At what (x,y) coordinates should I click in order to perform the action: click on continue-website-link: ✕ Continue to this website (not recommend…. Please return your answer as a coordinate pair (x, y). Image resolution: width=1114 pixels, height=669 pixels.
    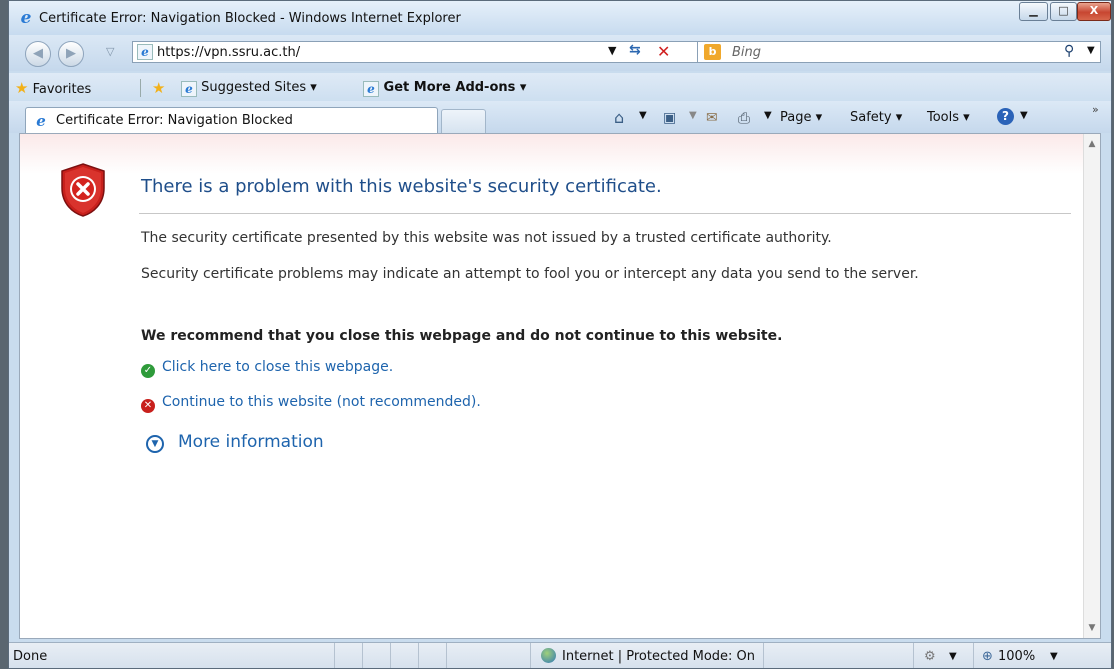
    Looking at the image, I should click on (311, 403).